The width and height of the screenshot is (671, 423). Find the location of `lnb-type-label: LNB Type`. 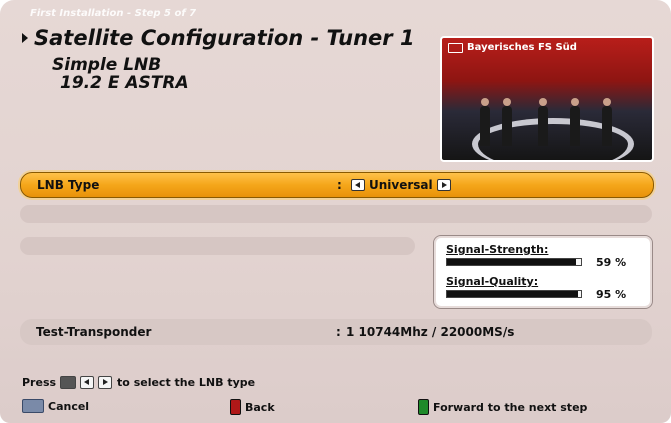

lnb-type-label: LNB Type is located at coordinates (68, 185).